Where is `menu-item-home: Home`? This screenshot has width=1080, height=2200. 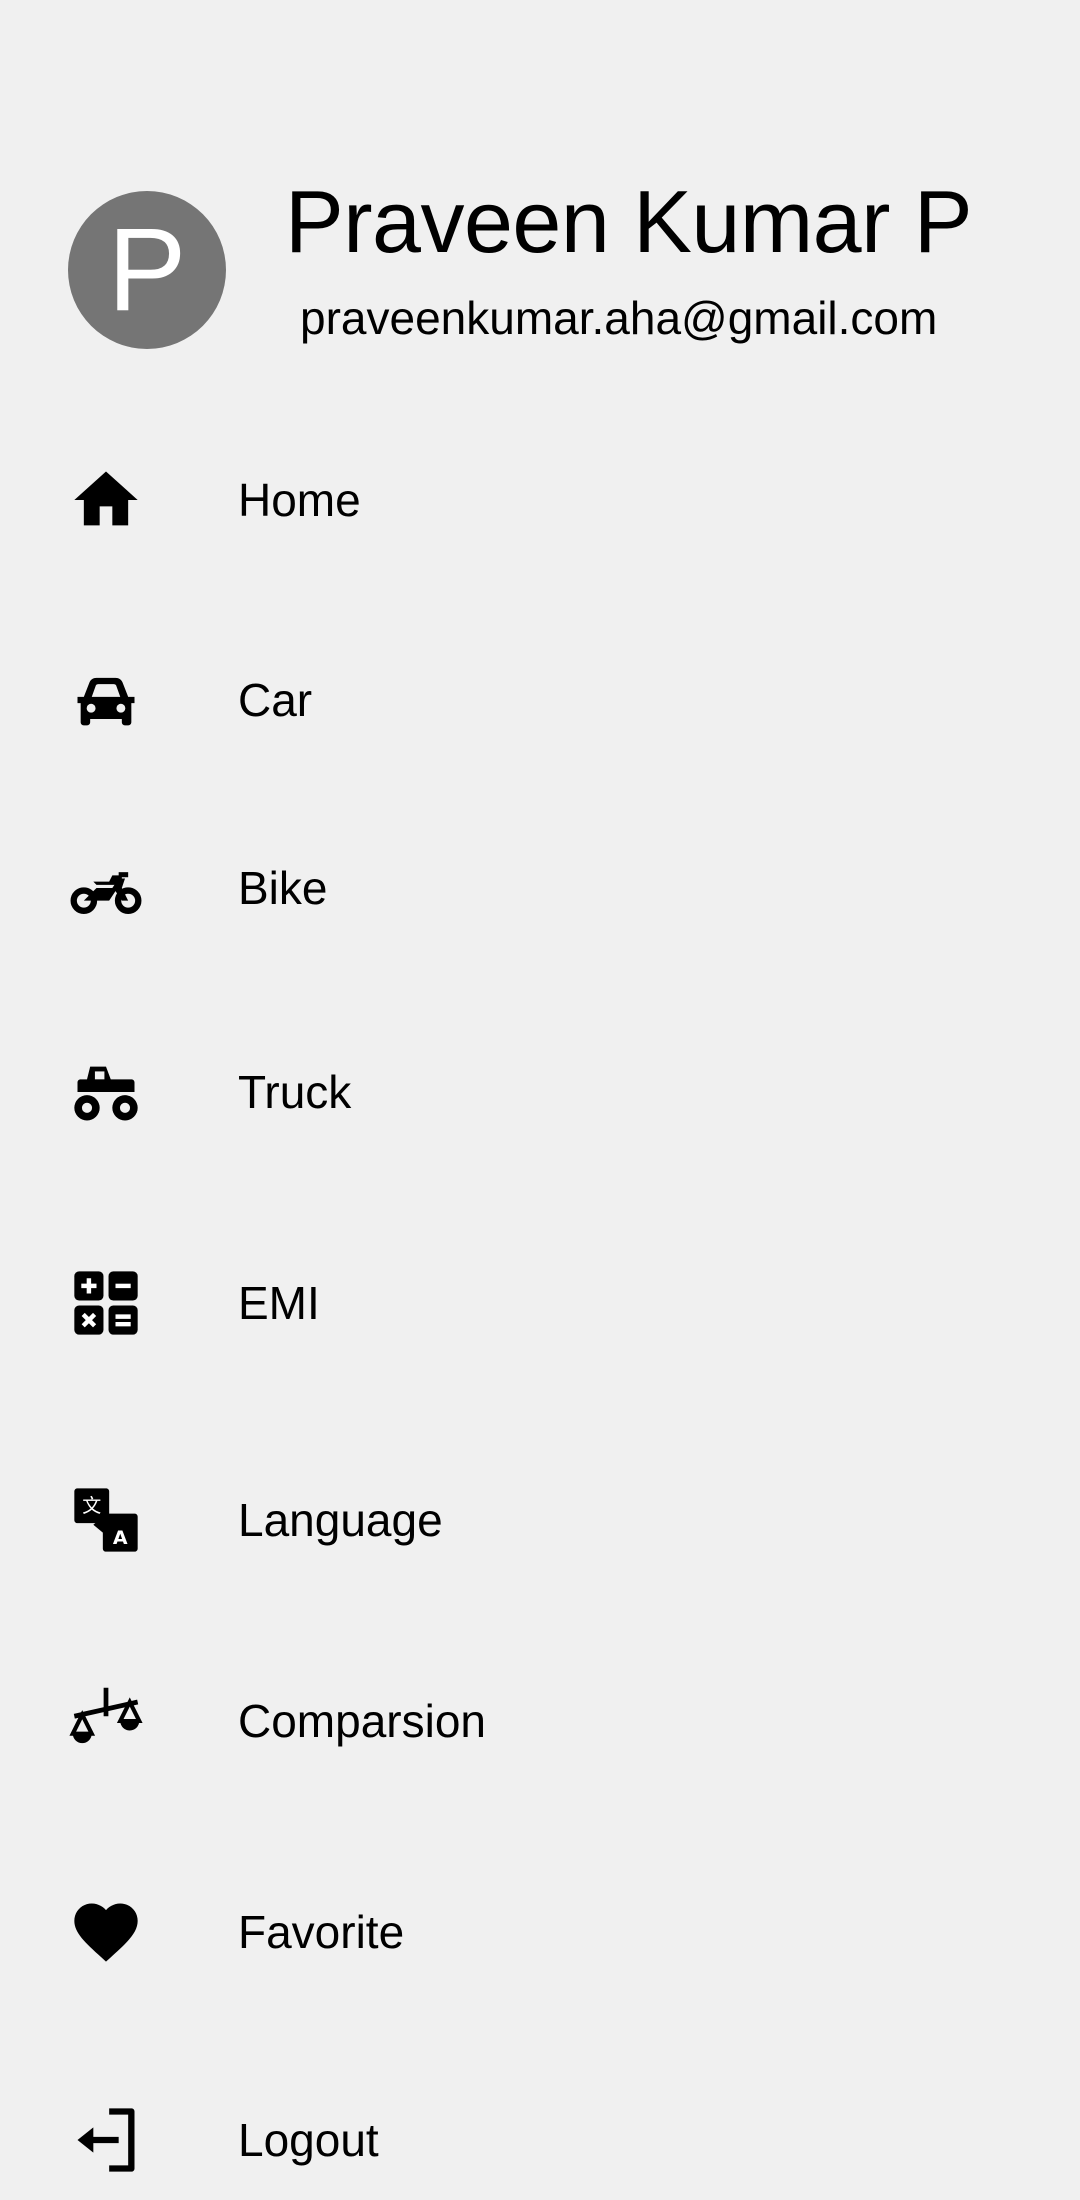
menu-item-home: Home is located at coordinates (540, 500).